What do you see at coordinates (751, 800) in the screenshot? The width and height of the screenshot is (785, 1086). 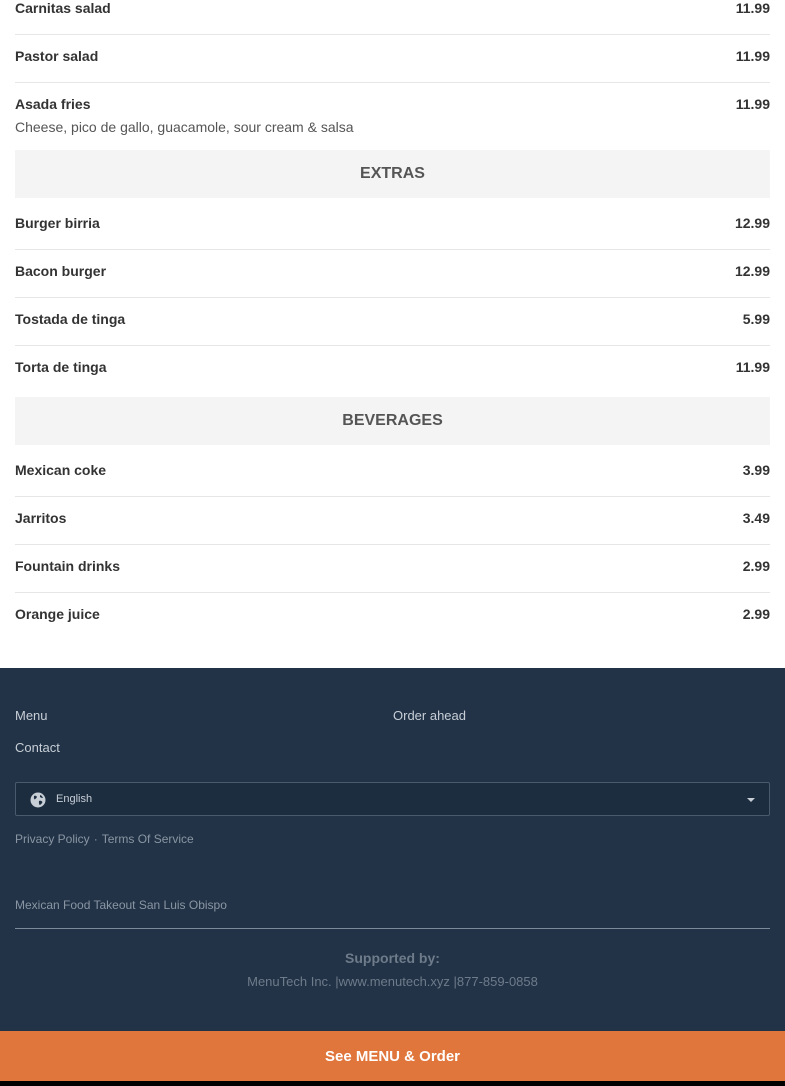 I see `chevron-down-icon` at bounding box center [751, 800].